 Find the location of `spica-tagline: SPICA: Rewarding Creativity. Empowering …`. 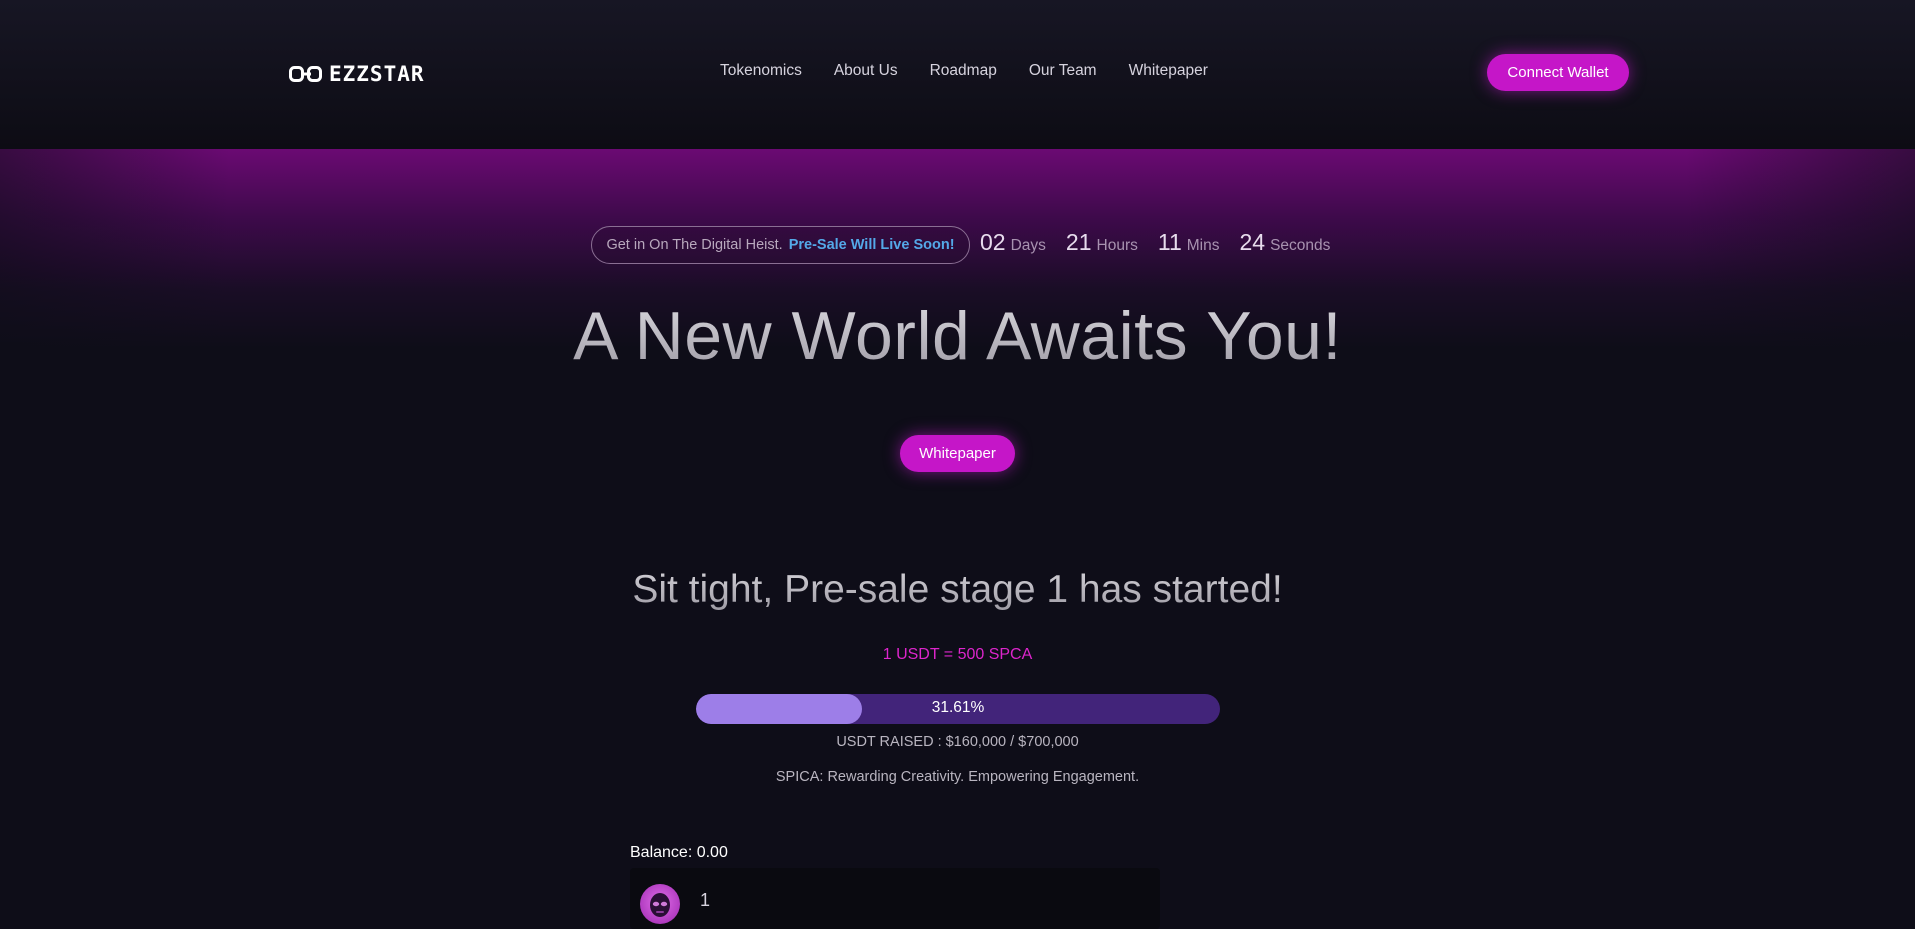

spica-tagline: SPICA: Rewarding Creativity. Empowering … is located at coordinates (957, 777).